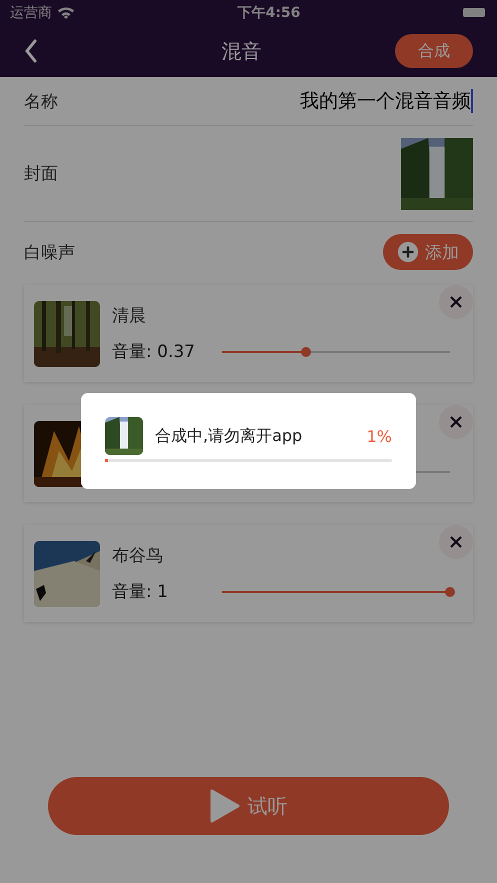 The height and width of the screenshot is (883, 497). I want to click on progress-message: 合成中,请勿离开app, so click(229, 436).